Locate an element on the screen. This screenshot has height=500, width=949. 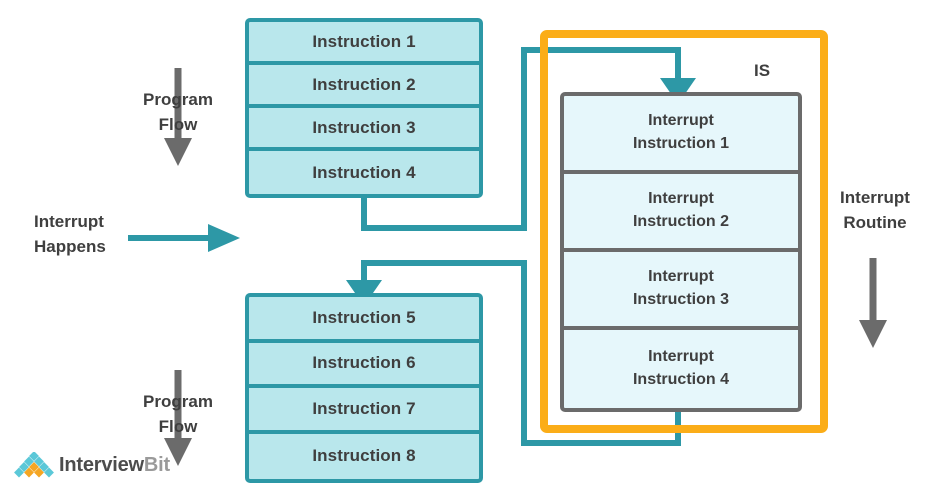
interrupt-instruction-row: Interrupt Instruction 1 is located at coordinates (681, 135).